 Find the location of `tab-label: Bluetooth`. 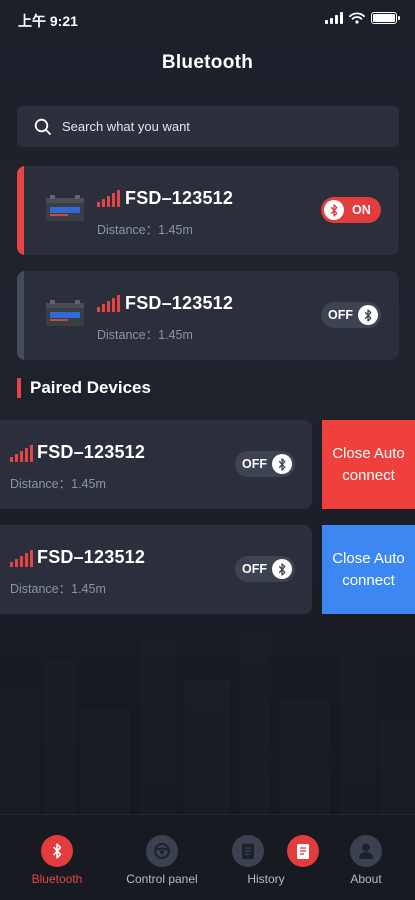

tab-label: Bluetooth is located at coordinates (57, 879).